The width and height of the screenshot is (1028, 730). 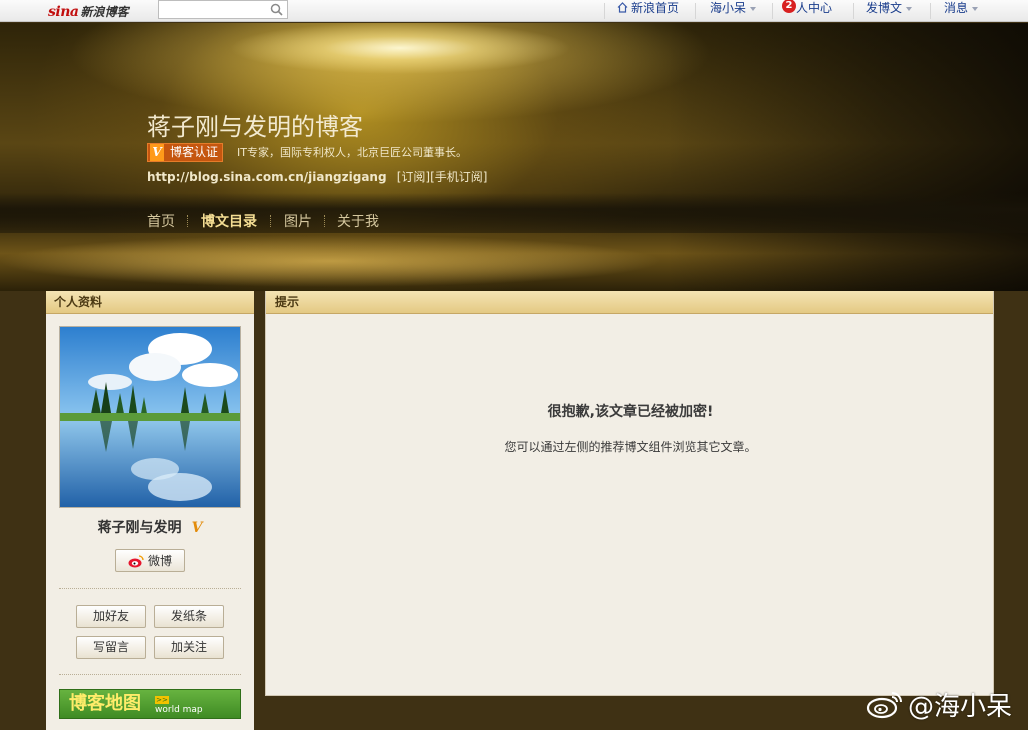 What do you see at coordinates (111, 647) in the screenshot?
I see `leave-message-button: 写留言` at bounding box center [111, 647].